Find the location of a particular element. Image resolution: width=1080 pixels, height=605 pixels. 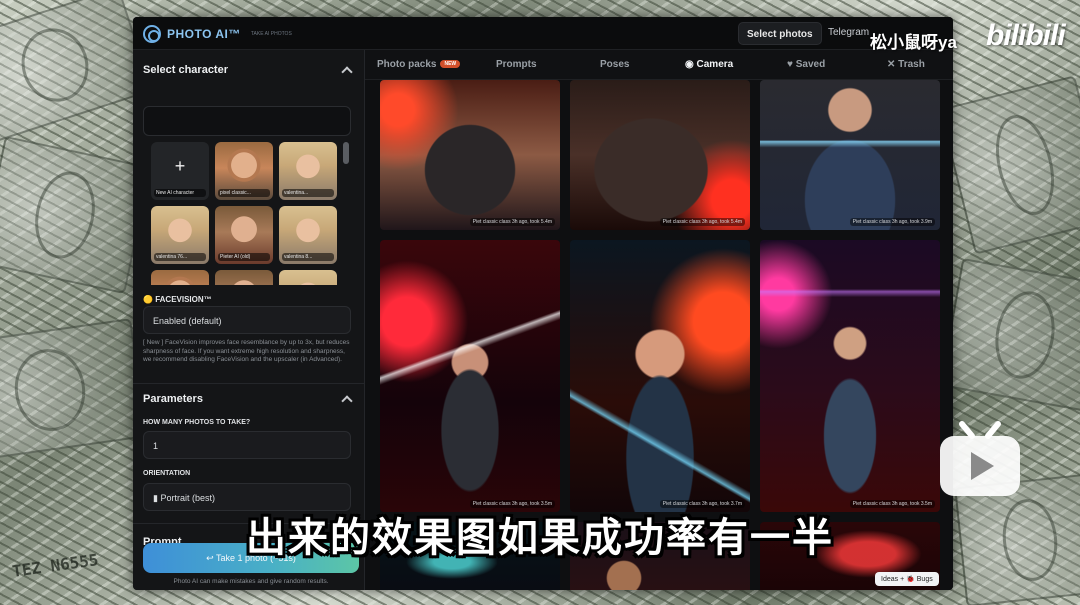

tab-label: Camera is located at coordinates (715, 64).